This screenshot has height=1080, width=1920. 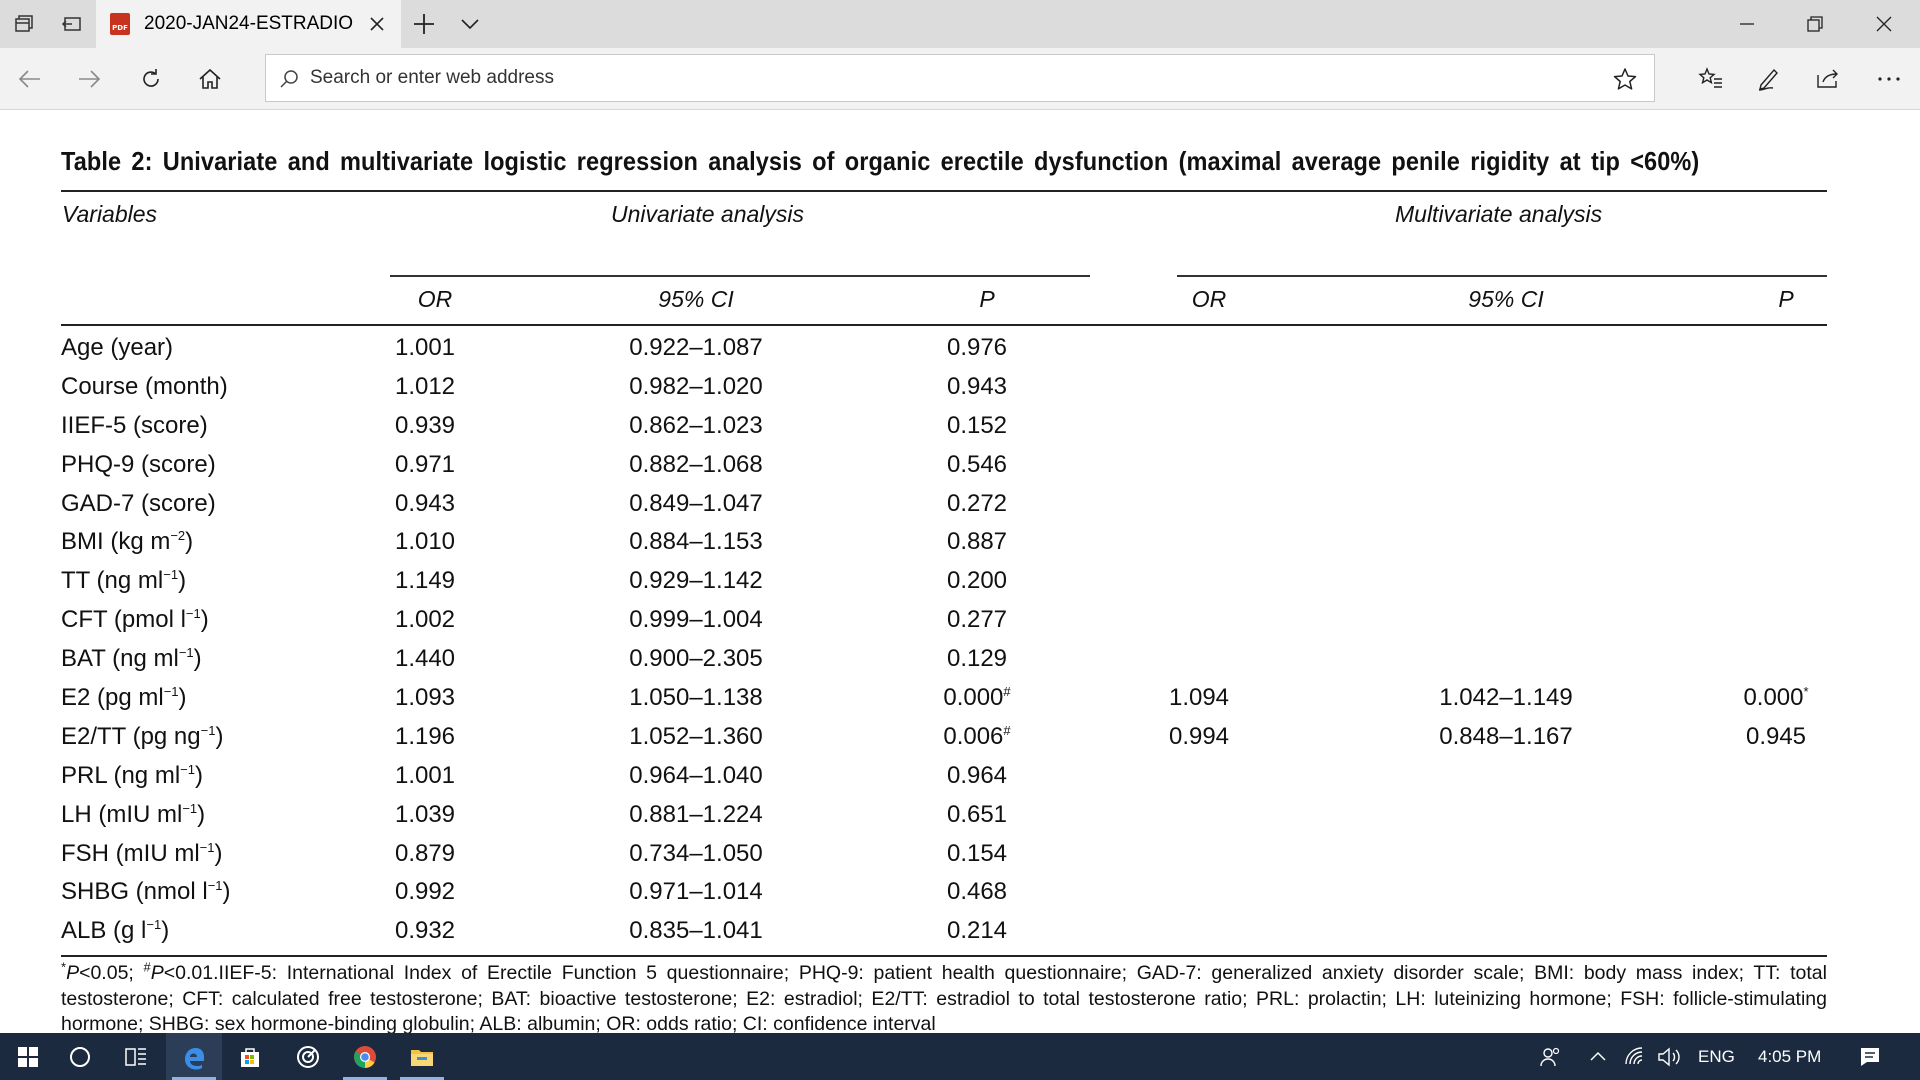 I want to click on table-row: PRL (ng ml−1) 1.001 0.964–1.040 0.964, so click(x=944, y=777).